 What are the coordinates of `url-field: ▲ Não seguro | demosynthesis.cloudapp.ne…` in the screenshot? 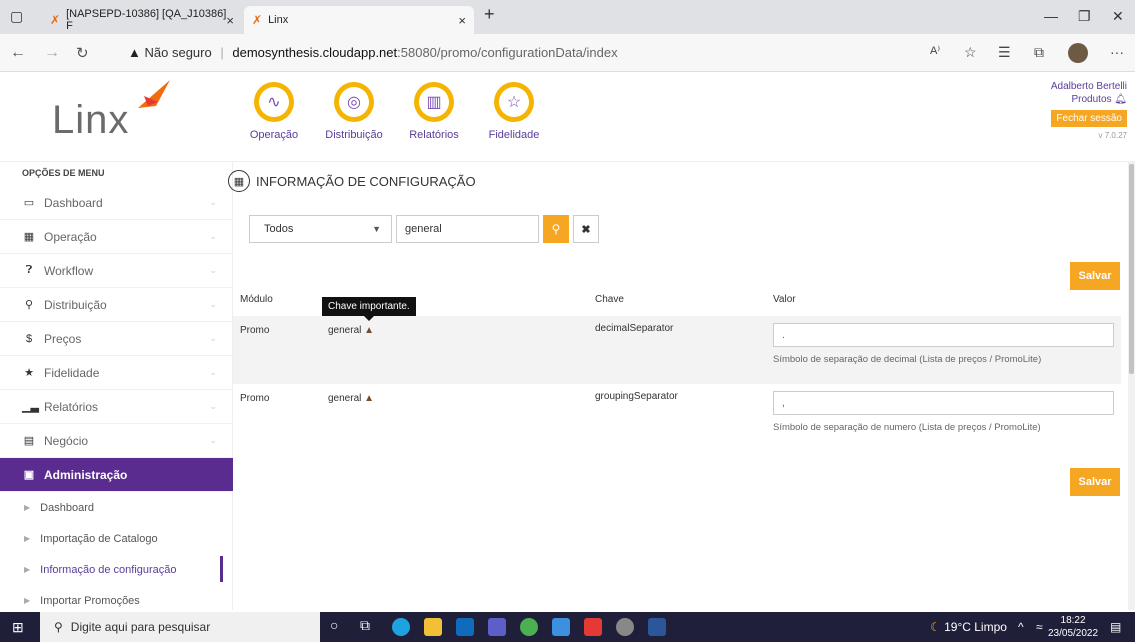 It's located at (373, 52).